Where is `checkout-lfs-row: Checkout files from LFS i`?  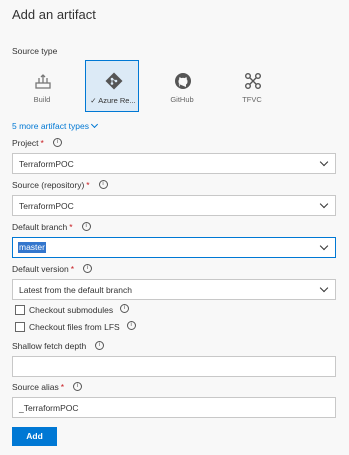
checkout-lfs-row: Checkout files from LFS i is located at coordinates (75, 327).